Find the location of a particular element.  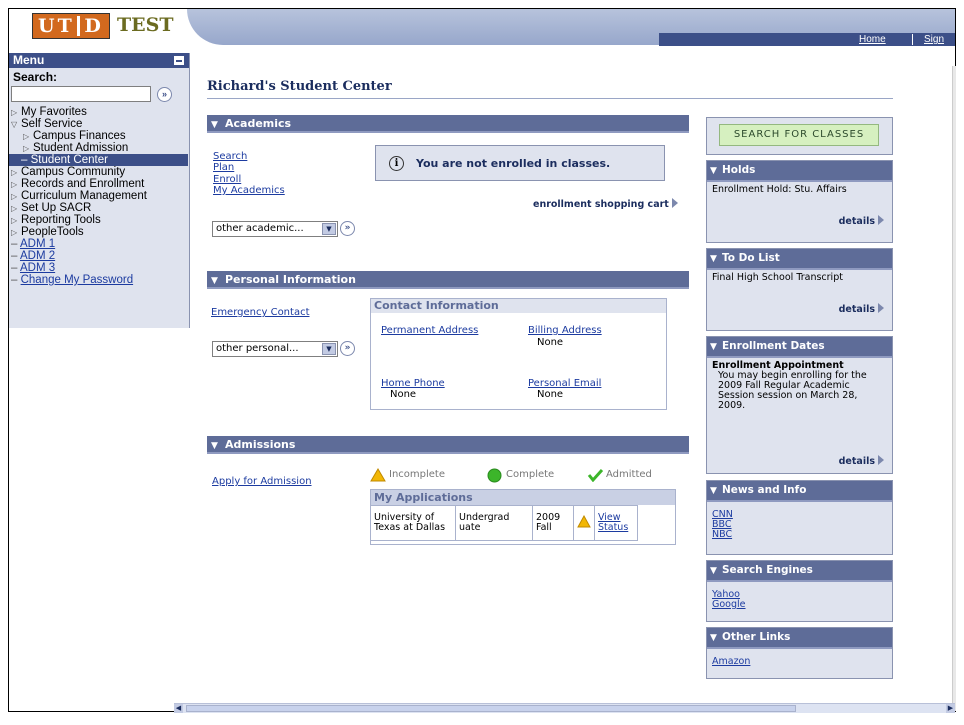

sidebar-item-campus-finances: ▷ Campus Finances is located at coordinates (99, 136).